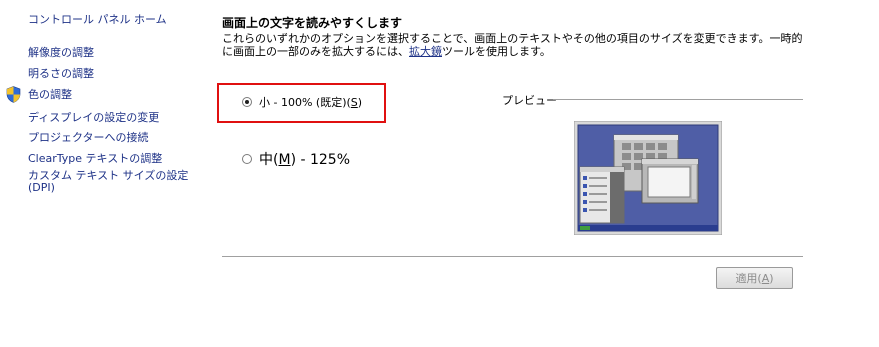 This screenshot has width=879, height=347. I want to click on radio-medium, so click(247, 159).